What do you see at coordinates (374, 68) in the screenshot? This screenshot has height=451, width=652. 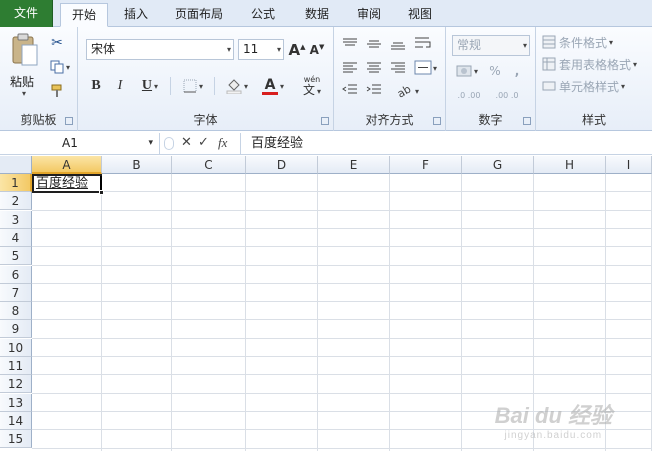 I see `align-center-icon` at bounding box center [374, 68].